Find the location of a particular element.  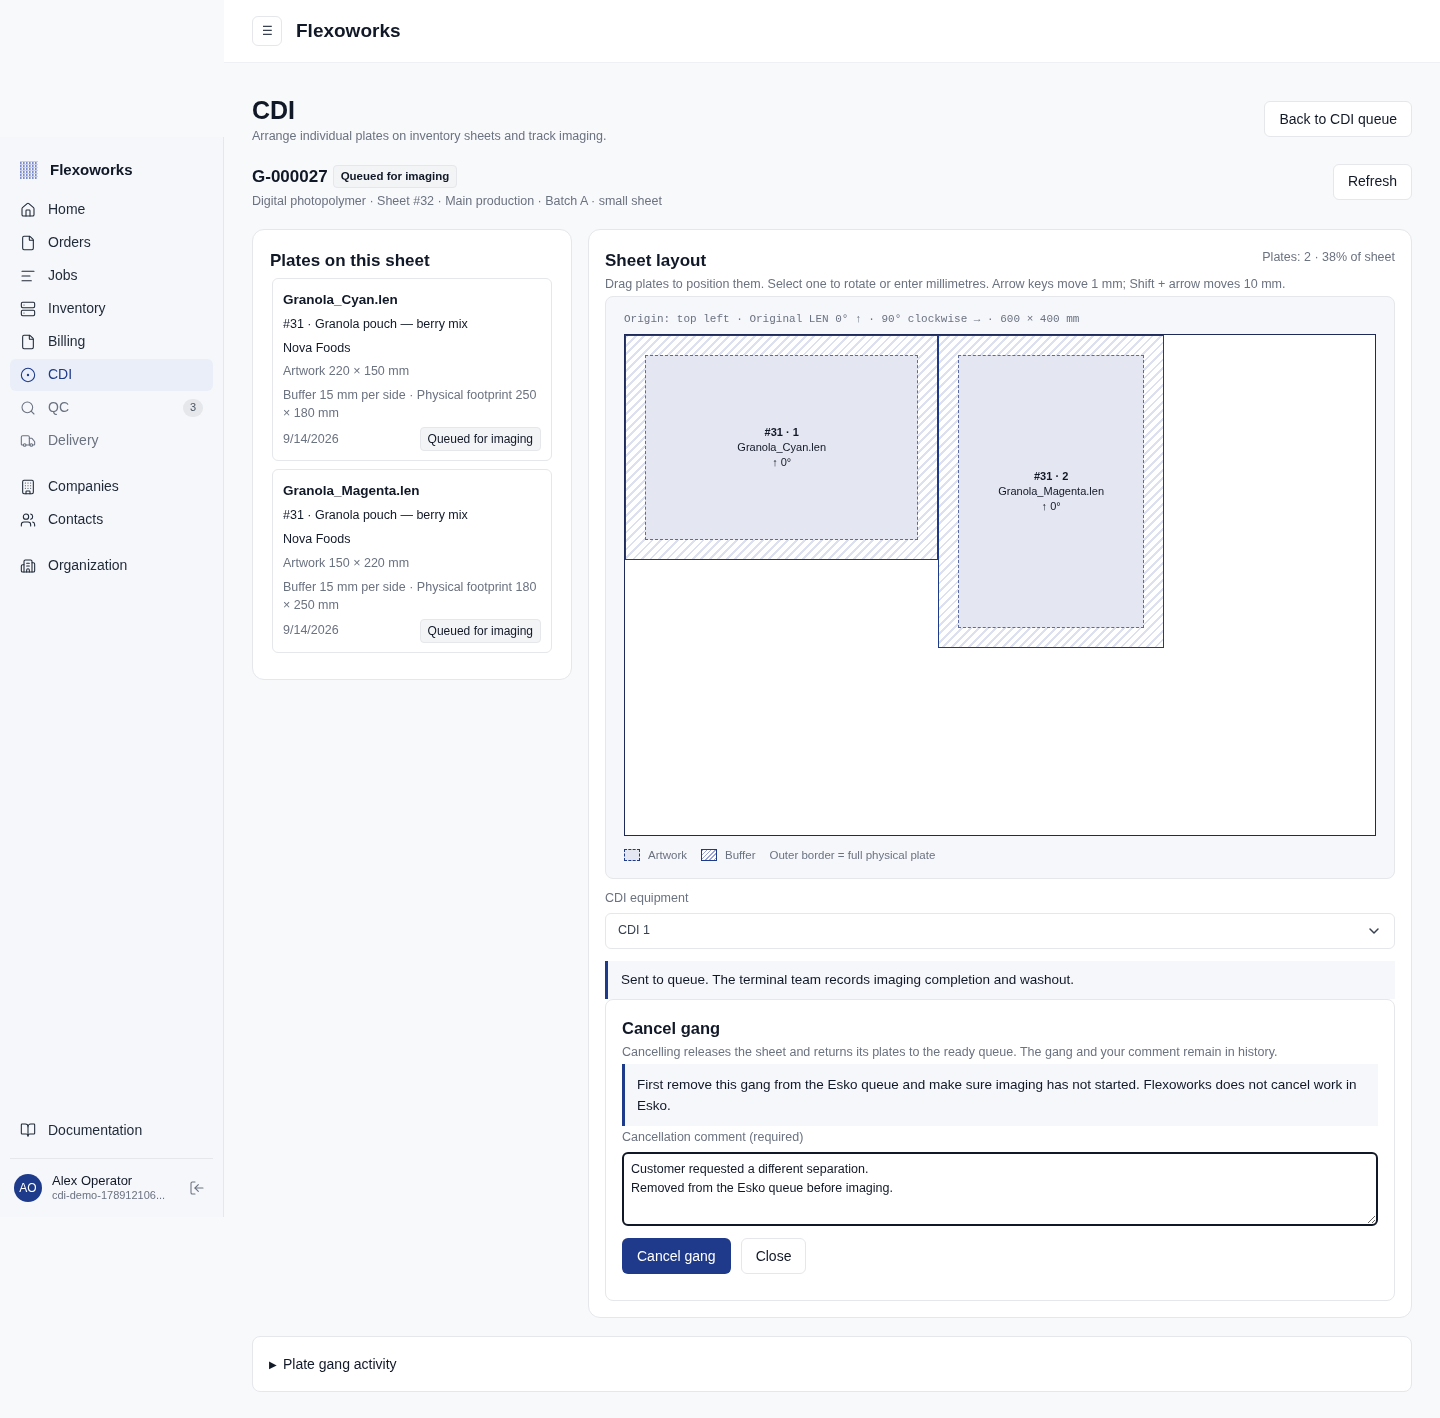

sidebar-item: Contacts is located at coordinates (111, 519).